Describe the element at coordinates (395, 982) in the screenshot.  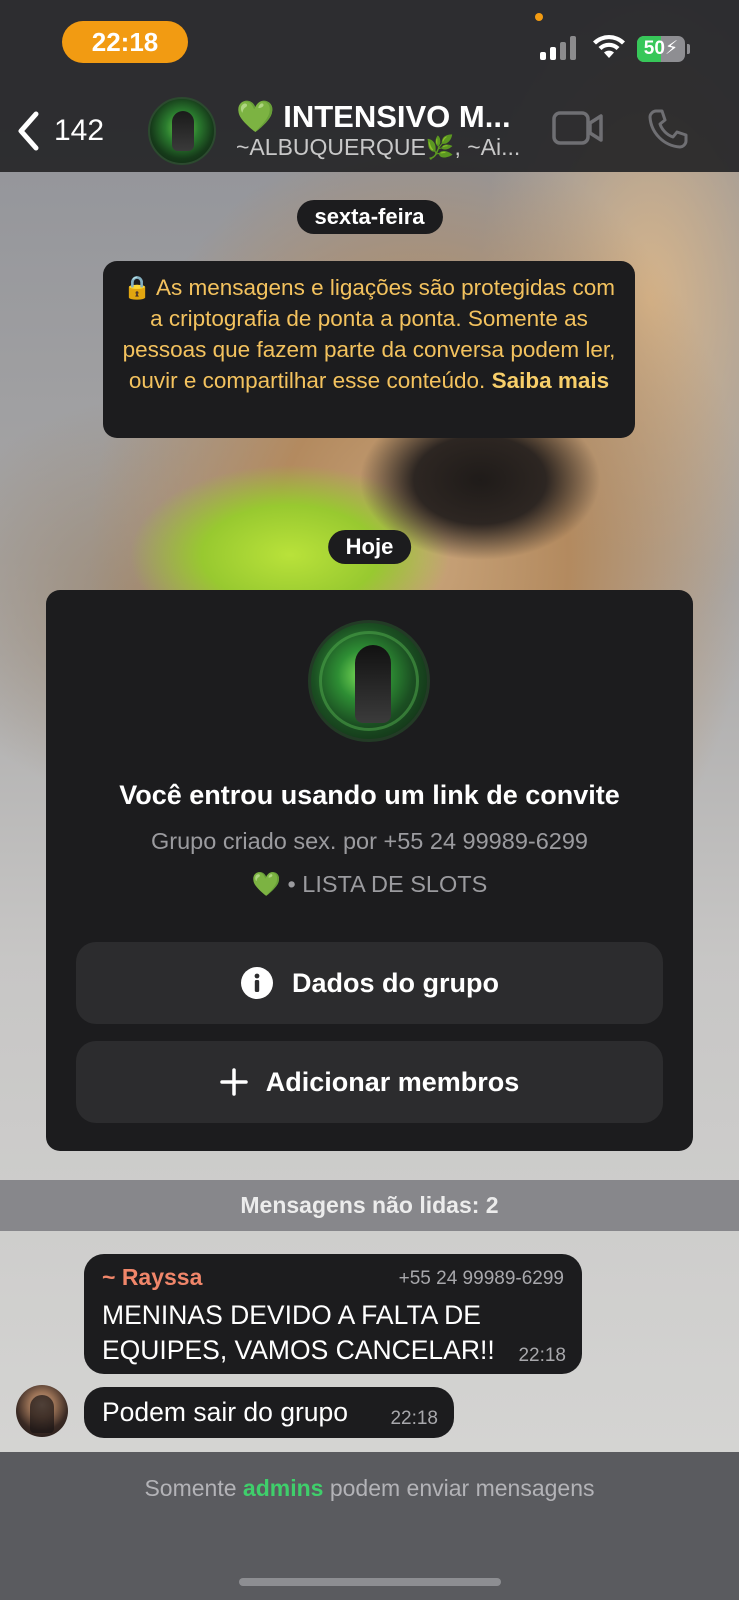
I see `group-info-label: Dados do grupo` at that location.